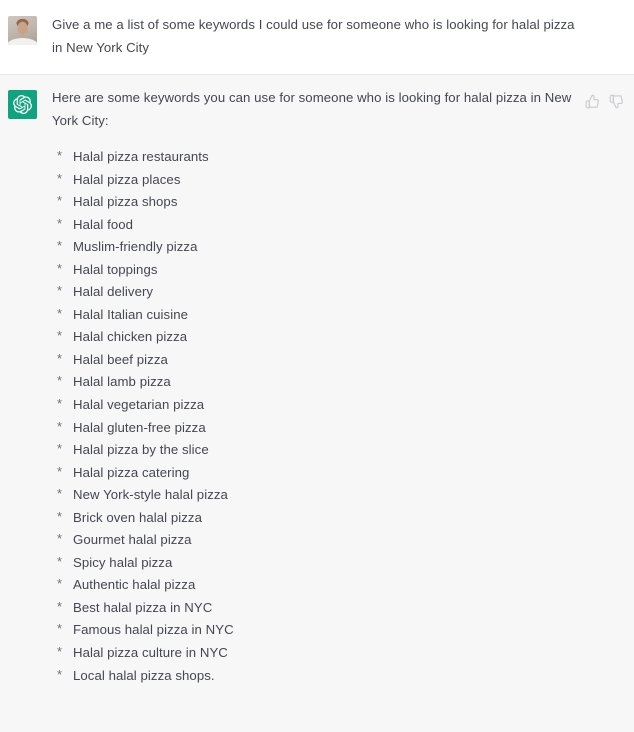 This screenshot has height=732, width=634. I want to click on keyword-label: Halal lamb pizza, so click(122, 382).